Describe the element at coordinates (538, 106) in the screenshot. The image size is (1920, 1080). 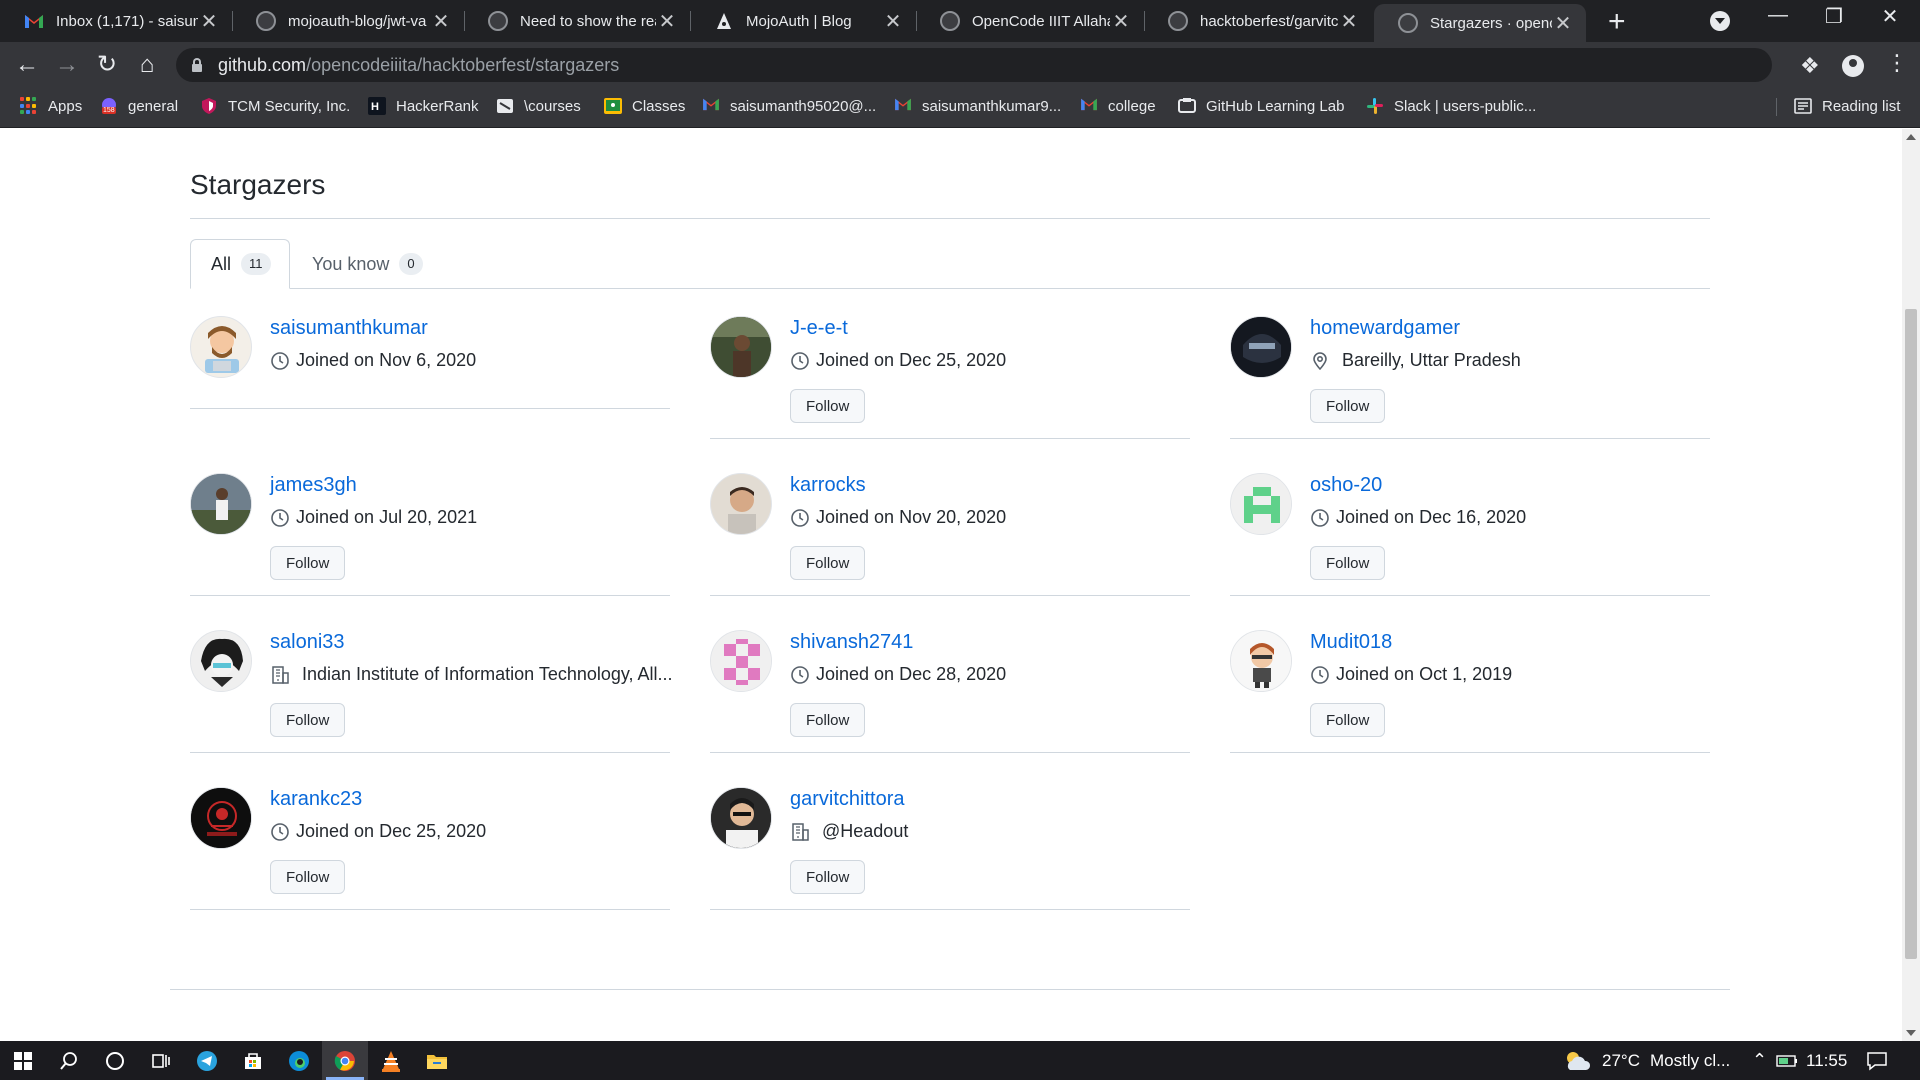
I see `bookmark-courses: \courses` at that location.